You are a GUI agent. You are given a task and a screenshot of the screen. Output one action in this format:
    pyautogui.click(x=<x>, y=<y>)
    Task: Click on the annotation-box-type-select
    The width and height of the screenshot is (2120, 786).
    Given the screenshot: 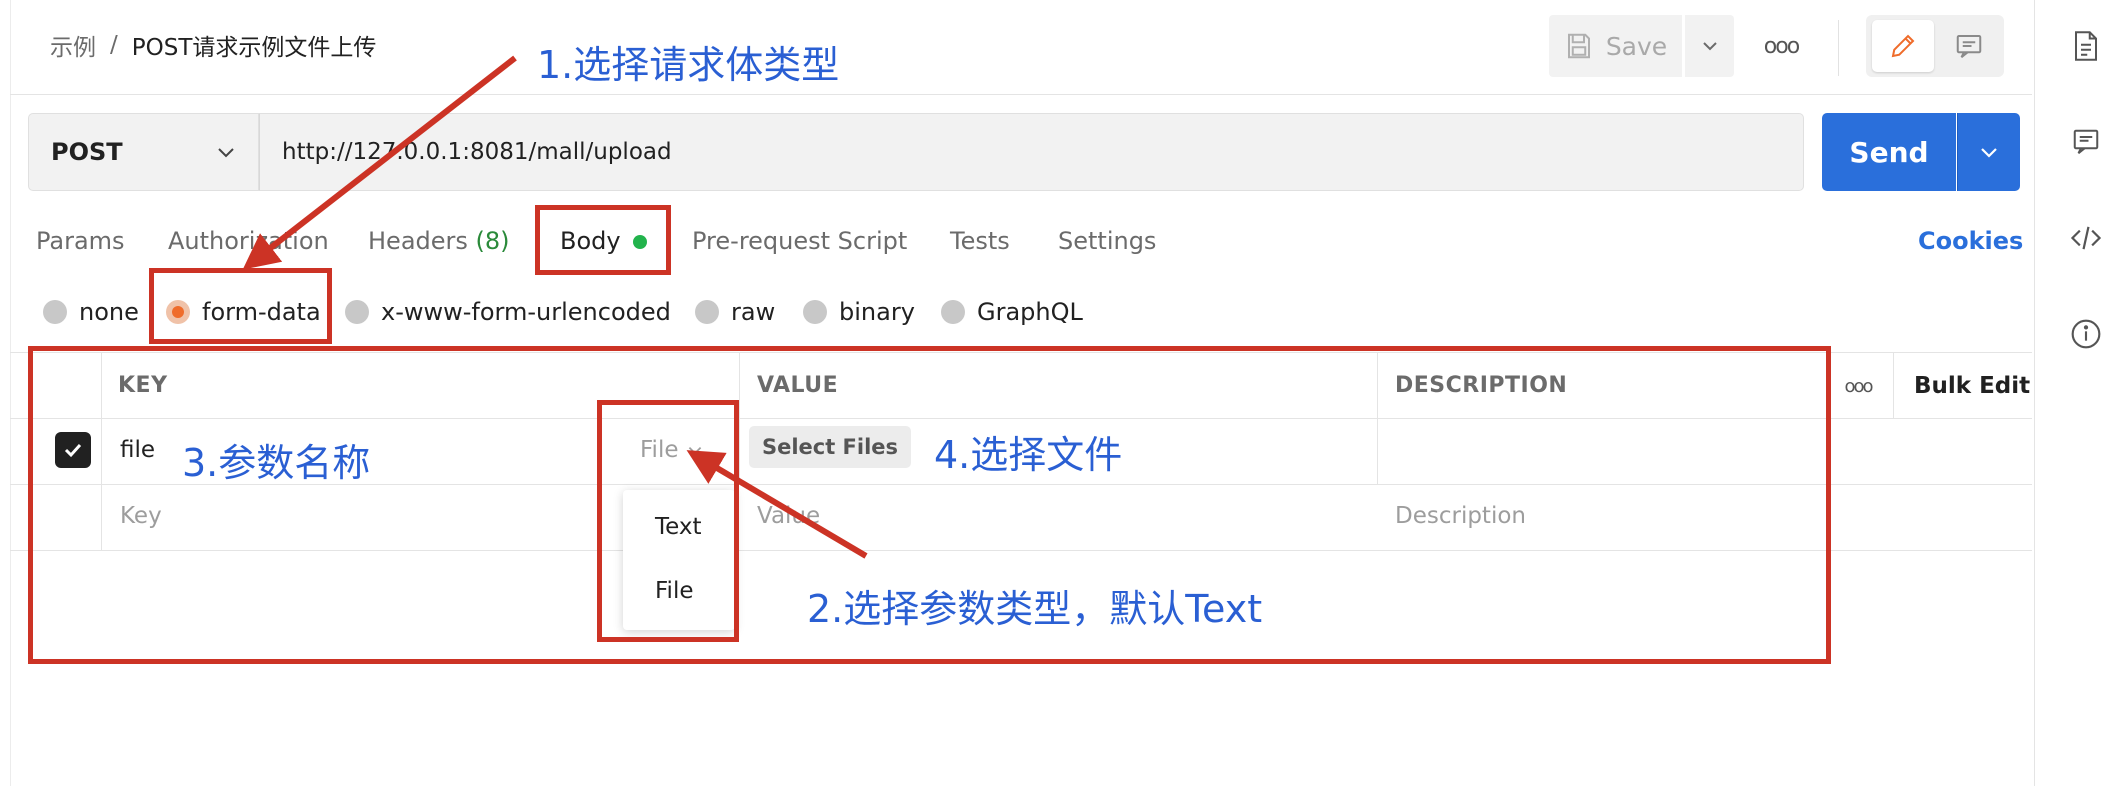 What is the action you would take?
    pyautogui.click(x=668, y=521)
    